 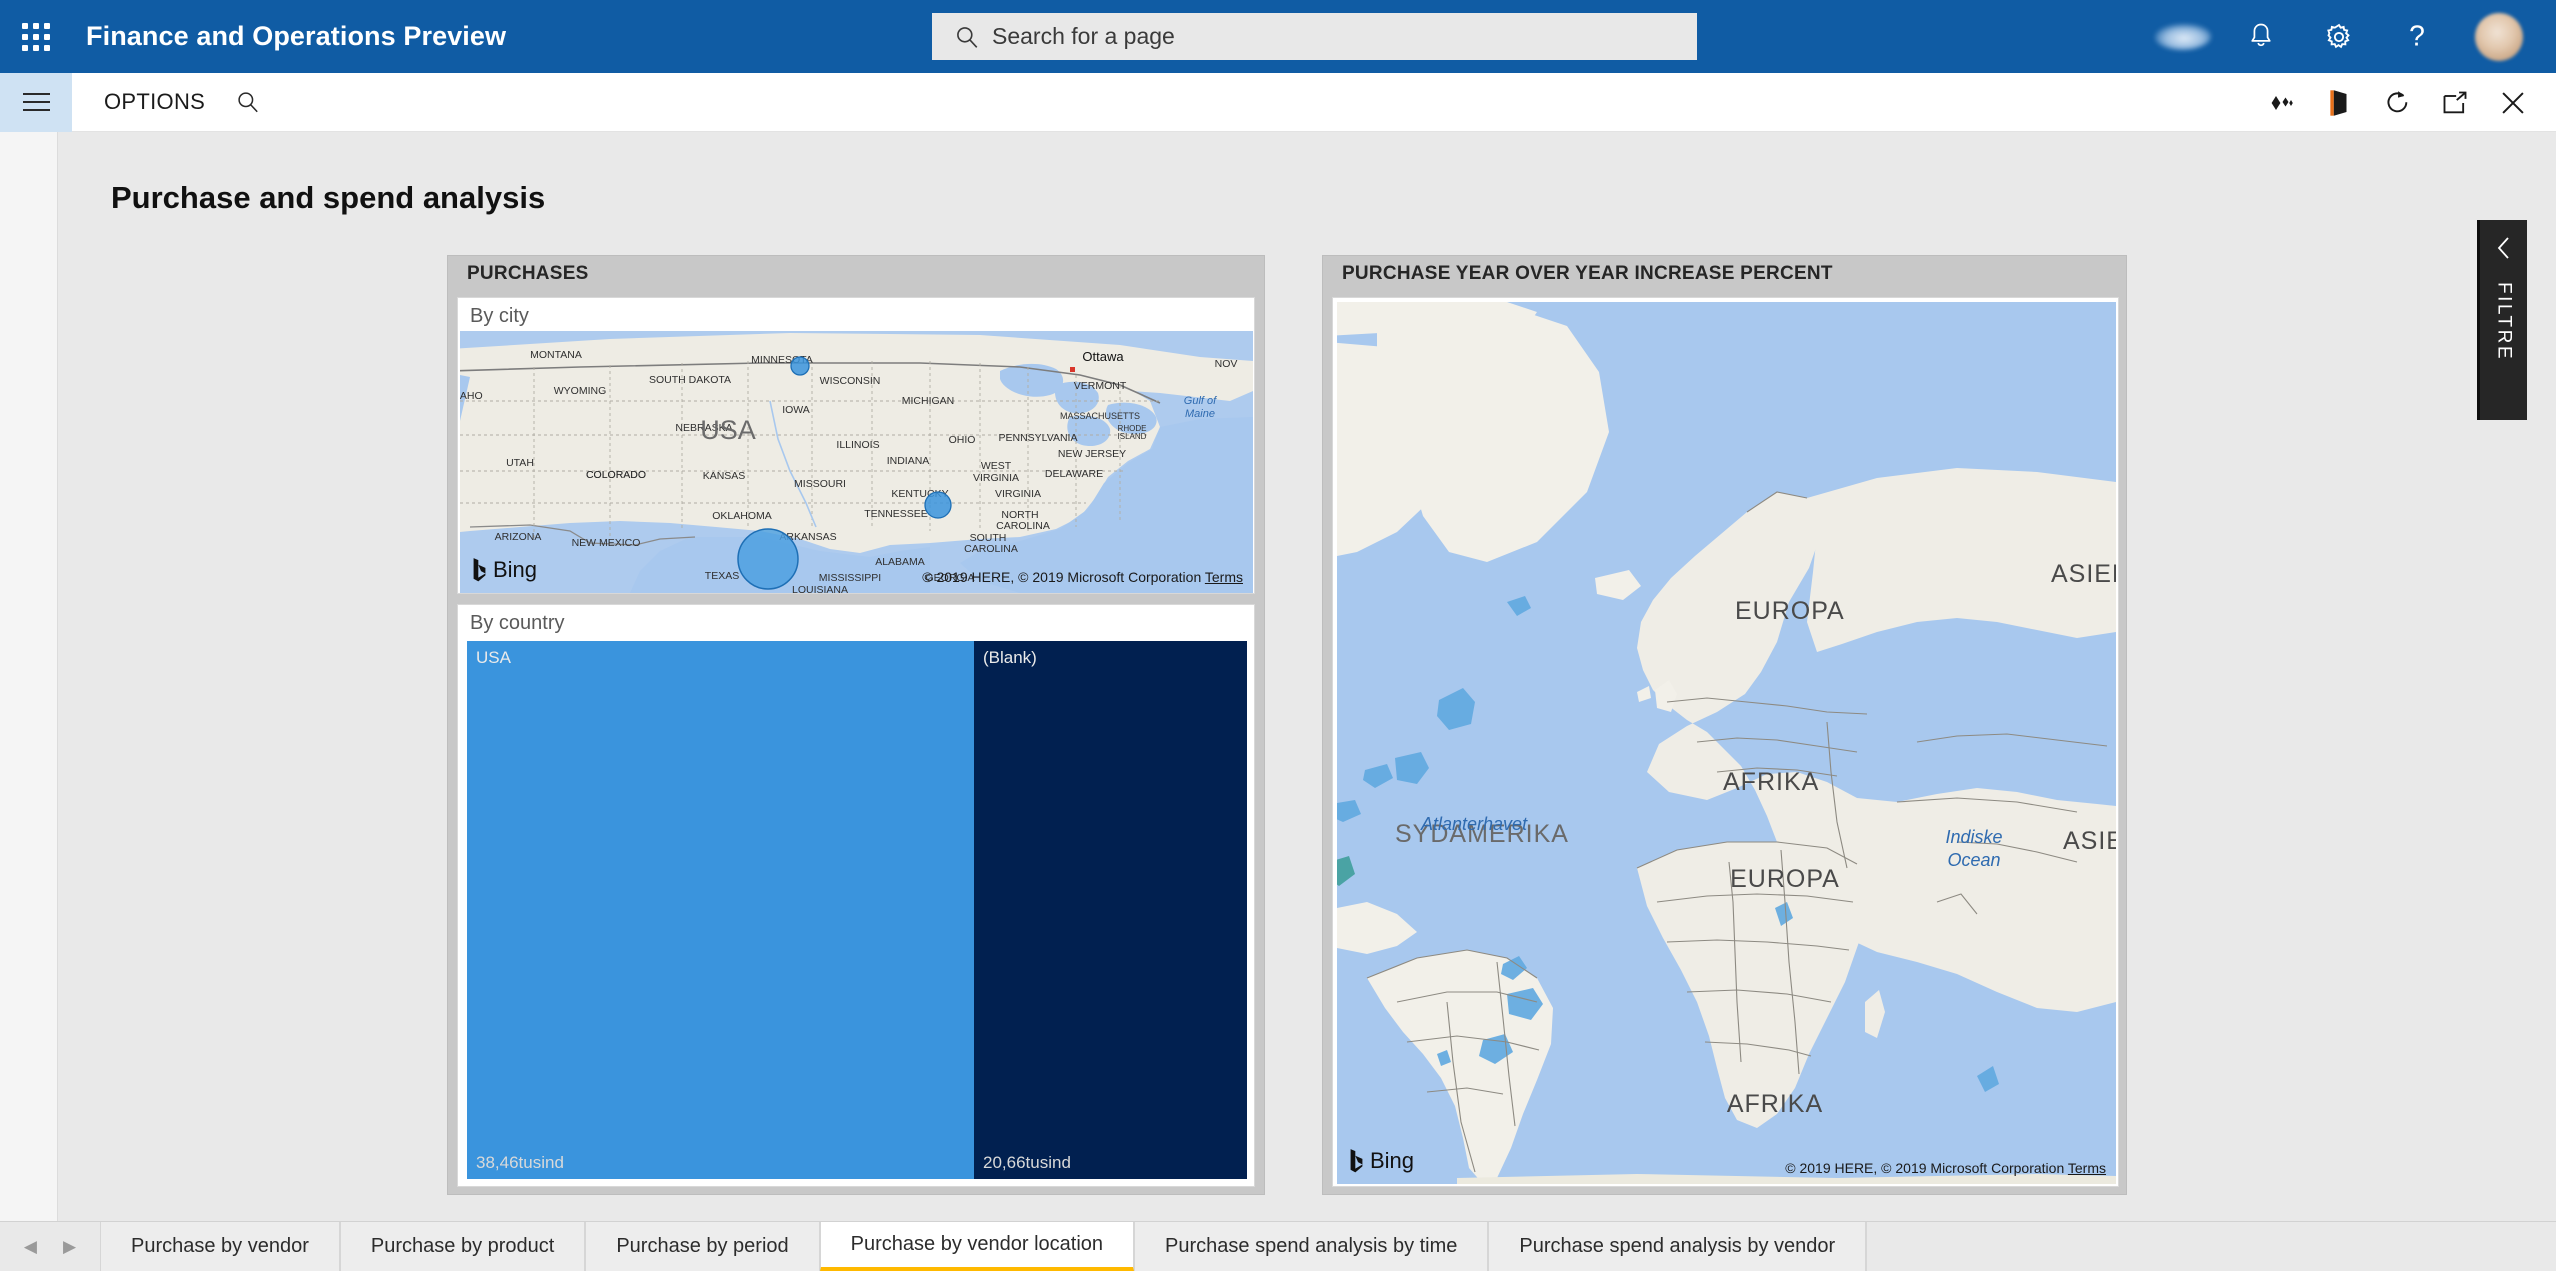 I want to click on refresh-icon, so click(x=2397, y=102).